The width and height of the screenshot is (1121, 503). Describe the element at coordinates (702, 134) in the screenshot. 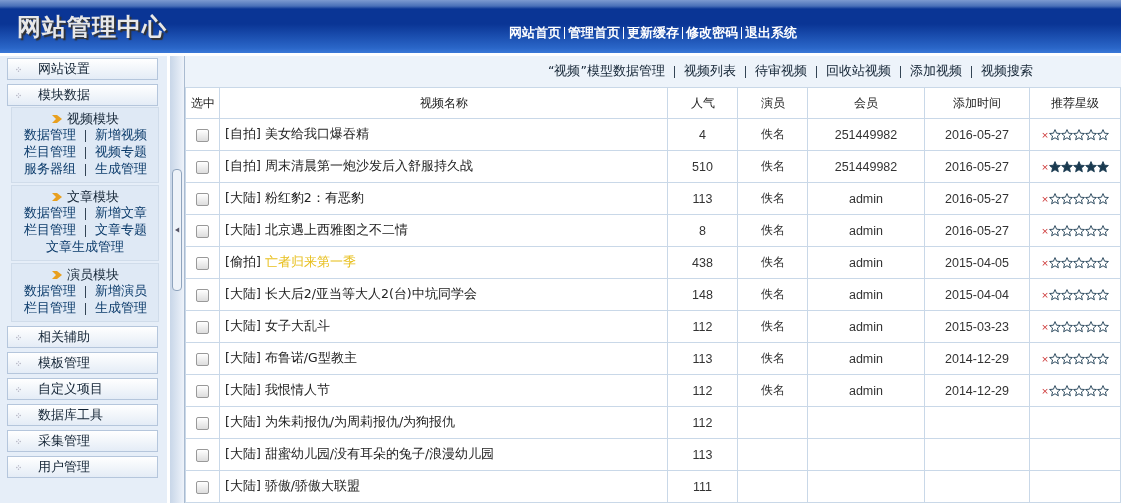

I see `table-cell: 4` at that location.